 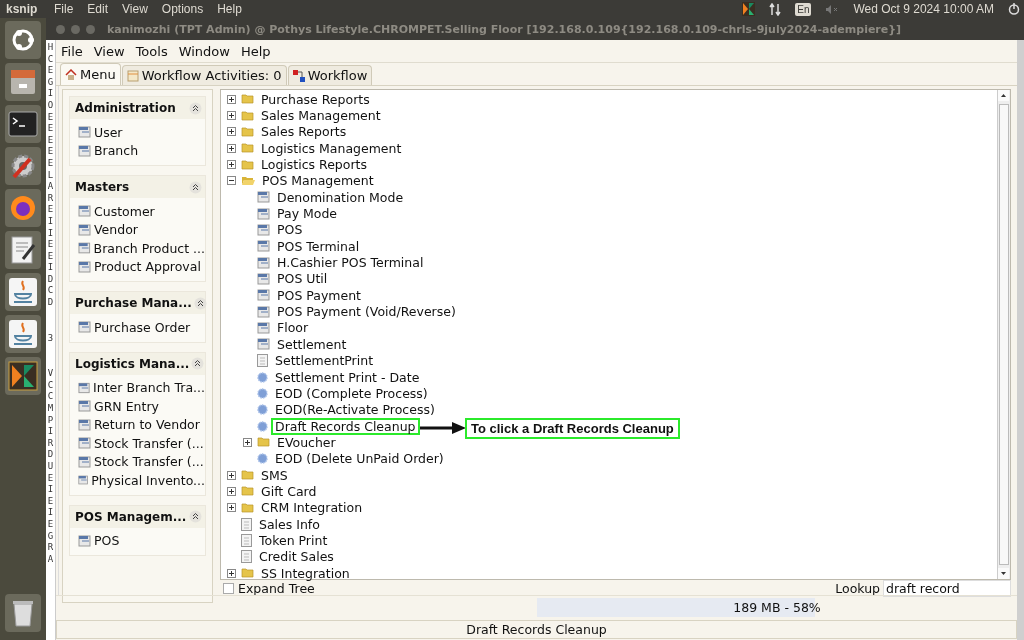 What do you see at coordinates (107, 541) in the screenshot?
I see `menu-link: POS` at bounding box center [107, 541].